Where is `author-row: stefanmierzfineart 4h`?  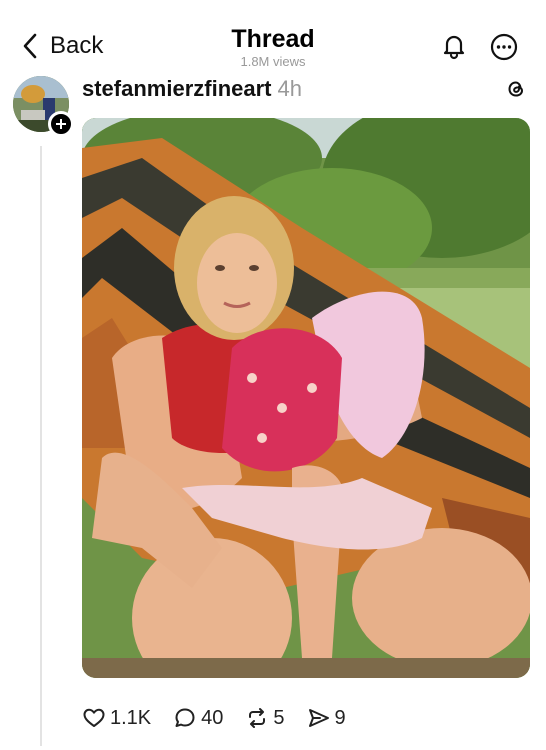 author-row: stefanmierzfineart 4h is located at coordinates (192, 89).